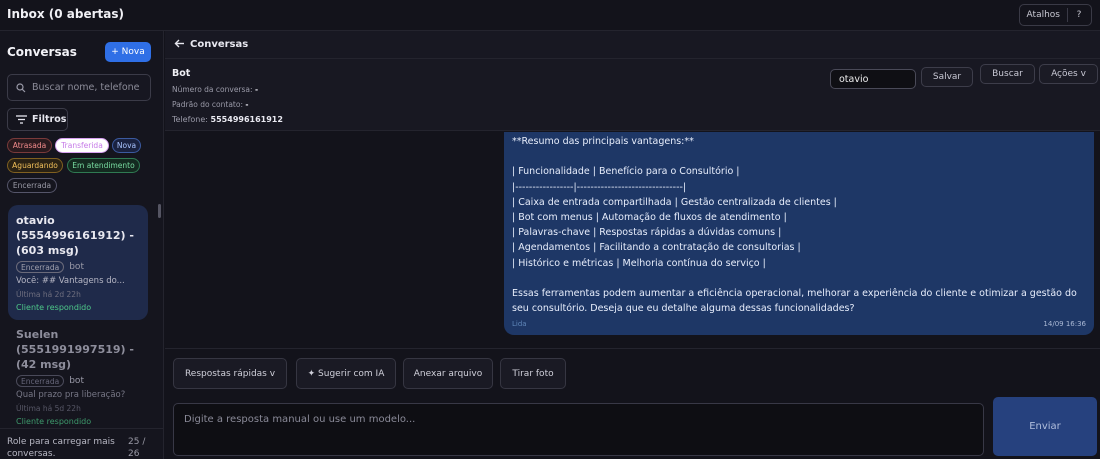  Describe the element at coordinates (21, 87) in the screenshot. I see `search-icon` at that location.